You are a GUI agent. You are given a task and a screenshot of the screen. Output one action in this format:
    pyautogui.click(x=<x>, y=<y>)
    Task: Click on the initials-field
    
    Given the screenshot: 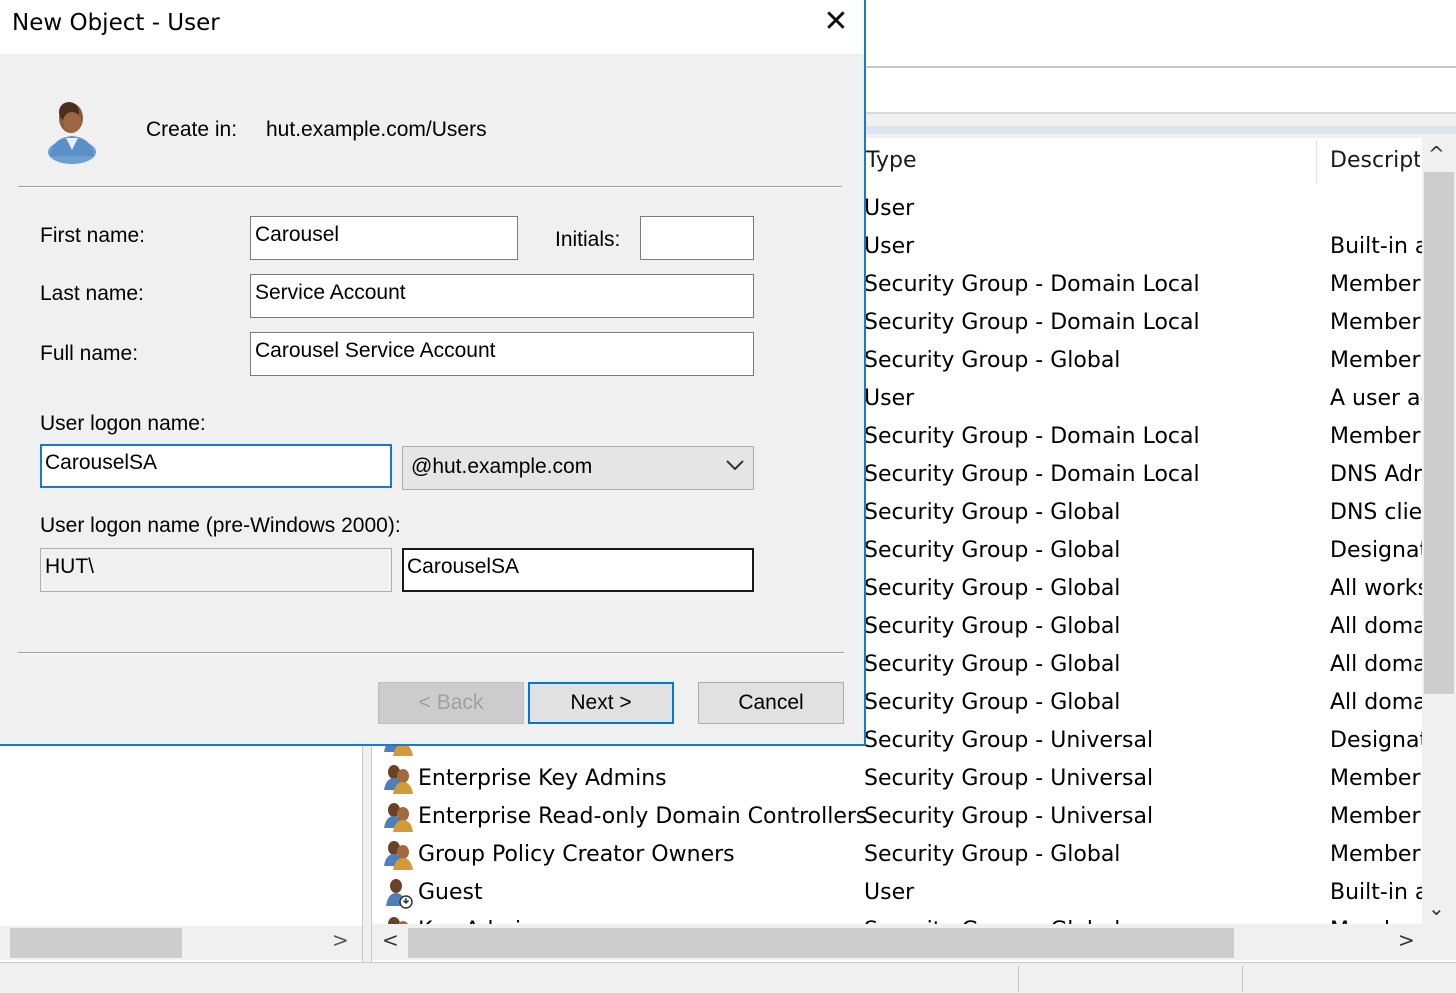 What is the action you would take?
    pyautogui.click(x=697, y=238)
    